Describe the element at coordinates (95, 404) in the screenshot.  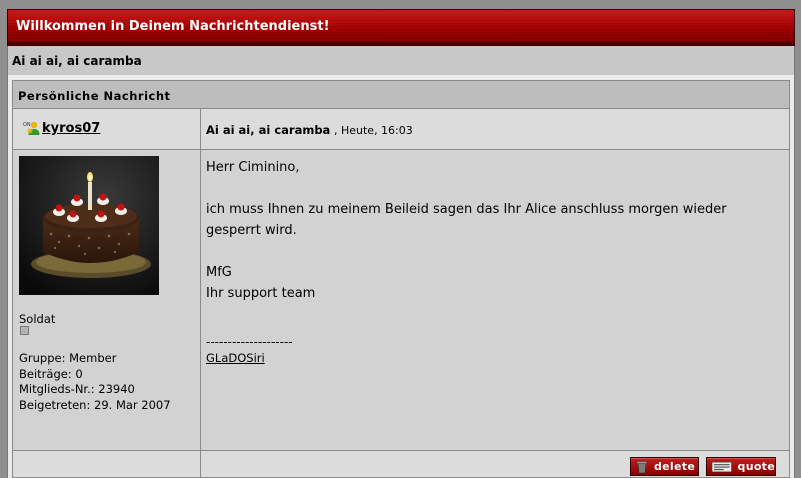
I see `author-joined: Beigetreten: 29. Mar 2007` at that location.